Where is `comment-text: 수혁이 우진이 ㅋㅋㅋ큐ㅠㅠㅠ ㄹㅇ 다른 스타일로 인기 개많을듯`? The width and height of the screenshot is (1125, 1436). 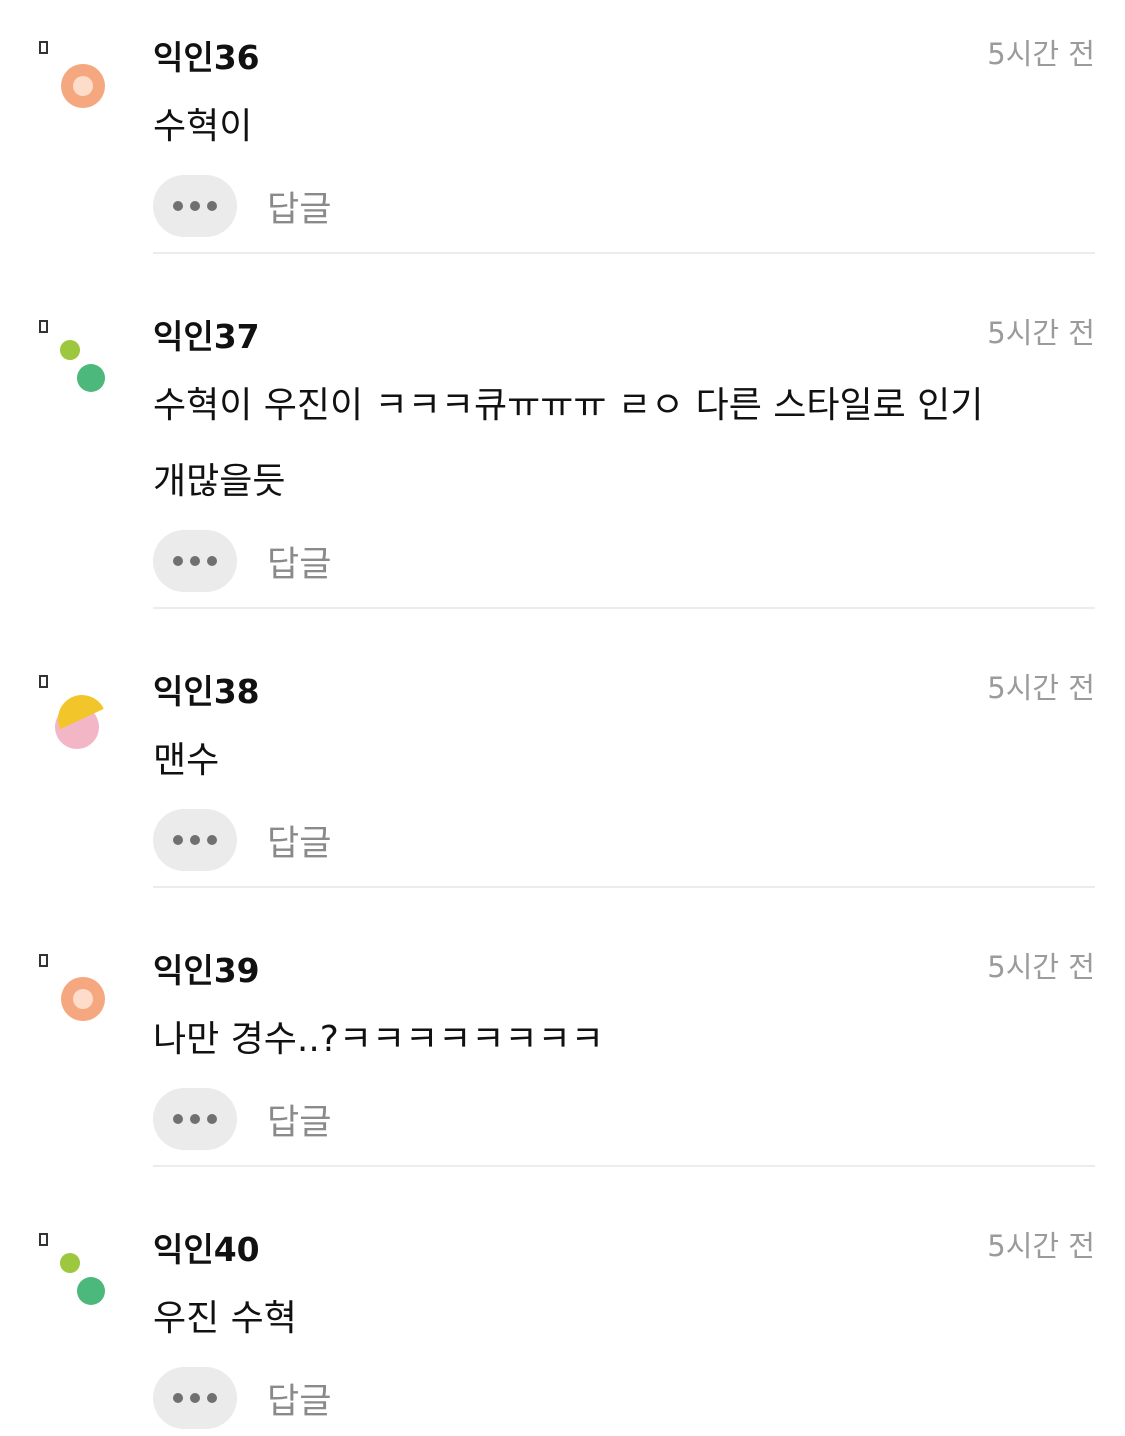 comment-text: 수혁이 우진이 ㅋㅋㅋ큐ㅠㅠㅠ ㄹㅇ 다른 스타일로 인기 개많을듯 is located at coordinates (568, 443).